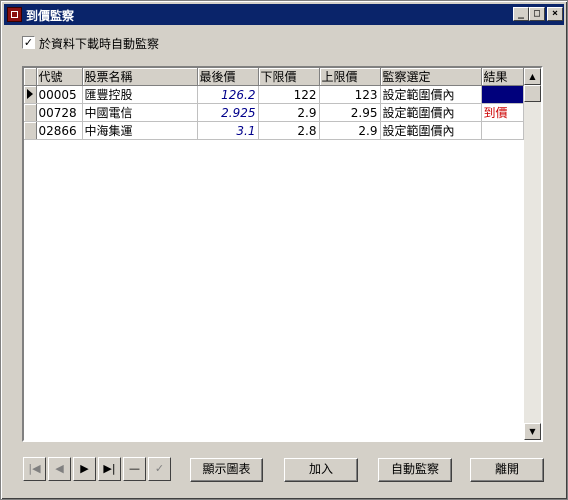 The height and width of the screenshot is (500, 568). What do you see at coordinates (109, 469) in the screenshot?
I see `nav-last-button: ▶|` at bounding box center [109, 469].